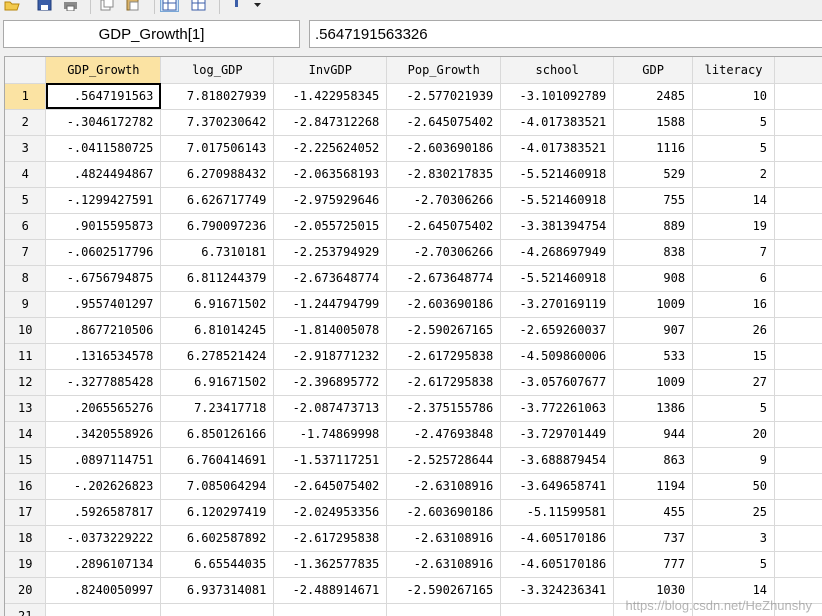 Image resolution: width=822 pixels, height=616 pixels. I want to click on column-header-literacy: literacy, so click(734, 70).